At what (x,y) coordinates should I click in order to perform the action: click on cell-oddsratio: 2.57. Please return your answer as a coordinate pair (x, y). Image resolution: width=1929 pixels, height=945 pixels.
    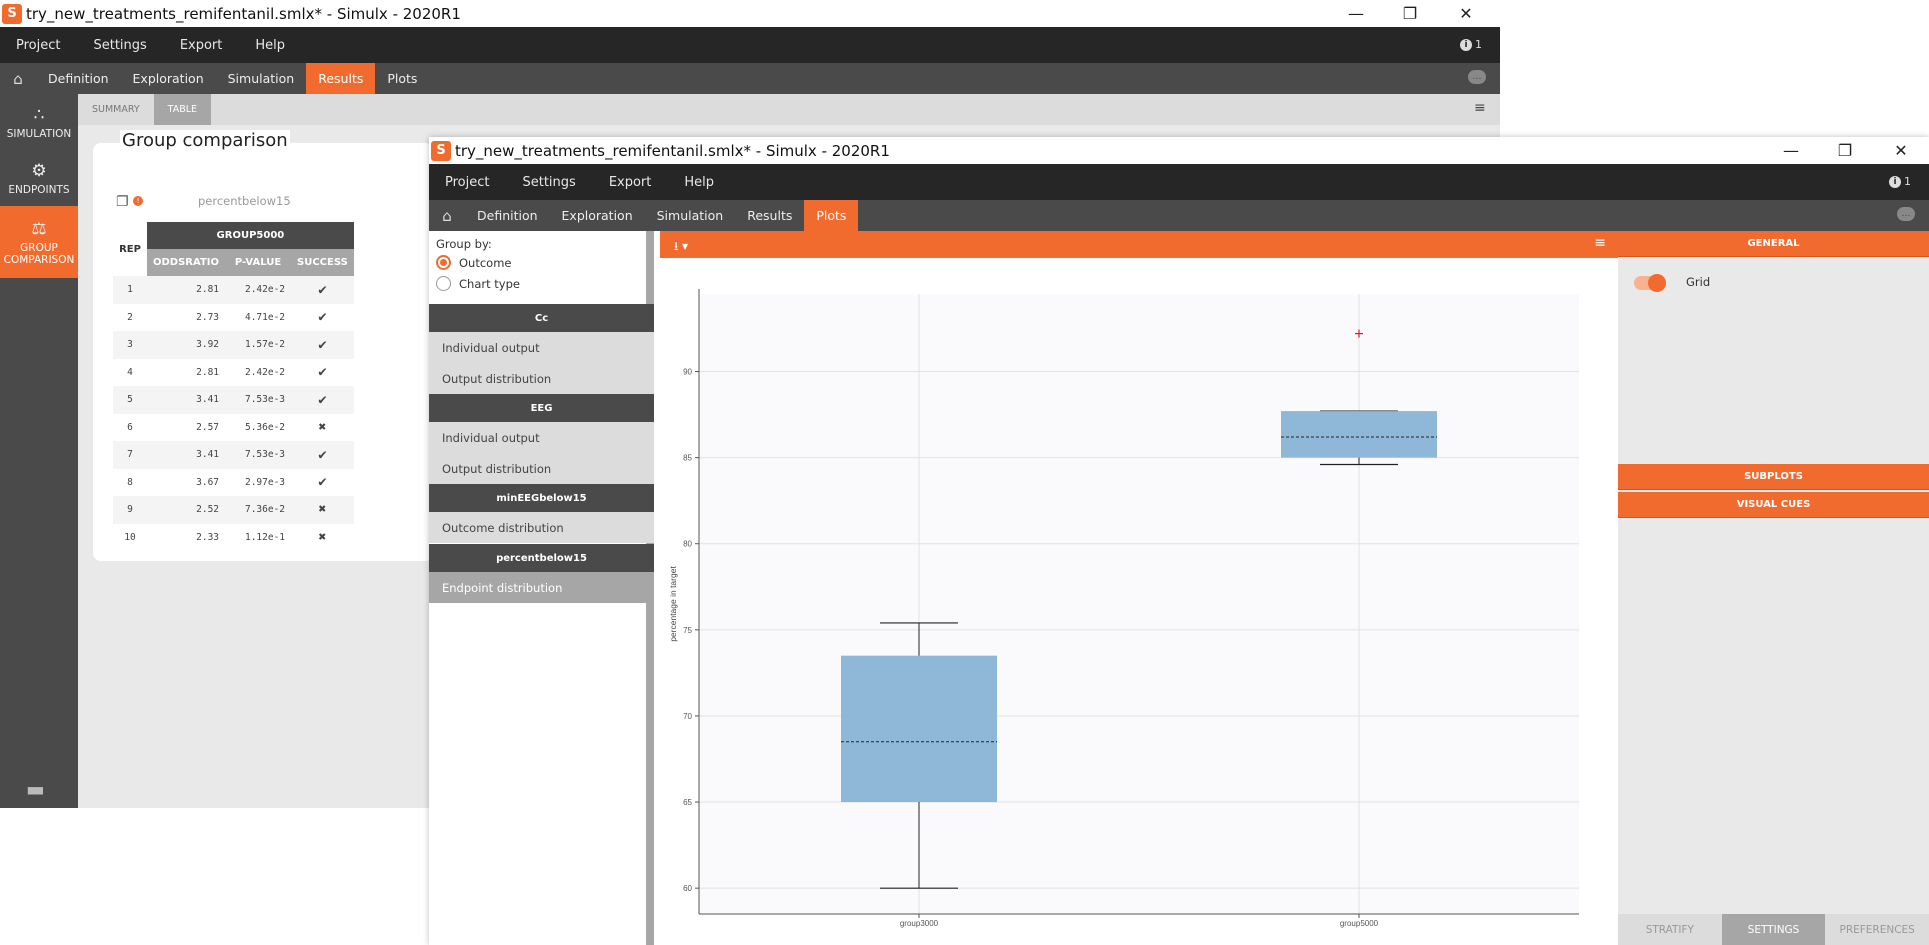
    Looking at the image, I should click on (208, 427).